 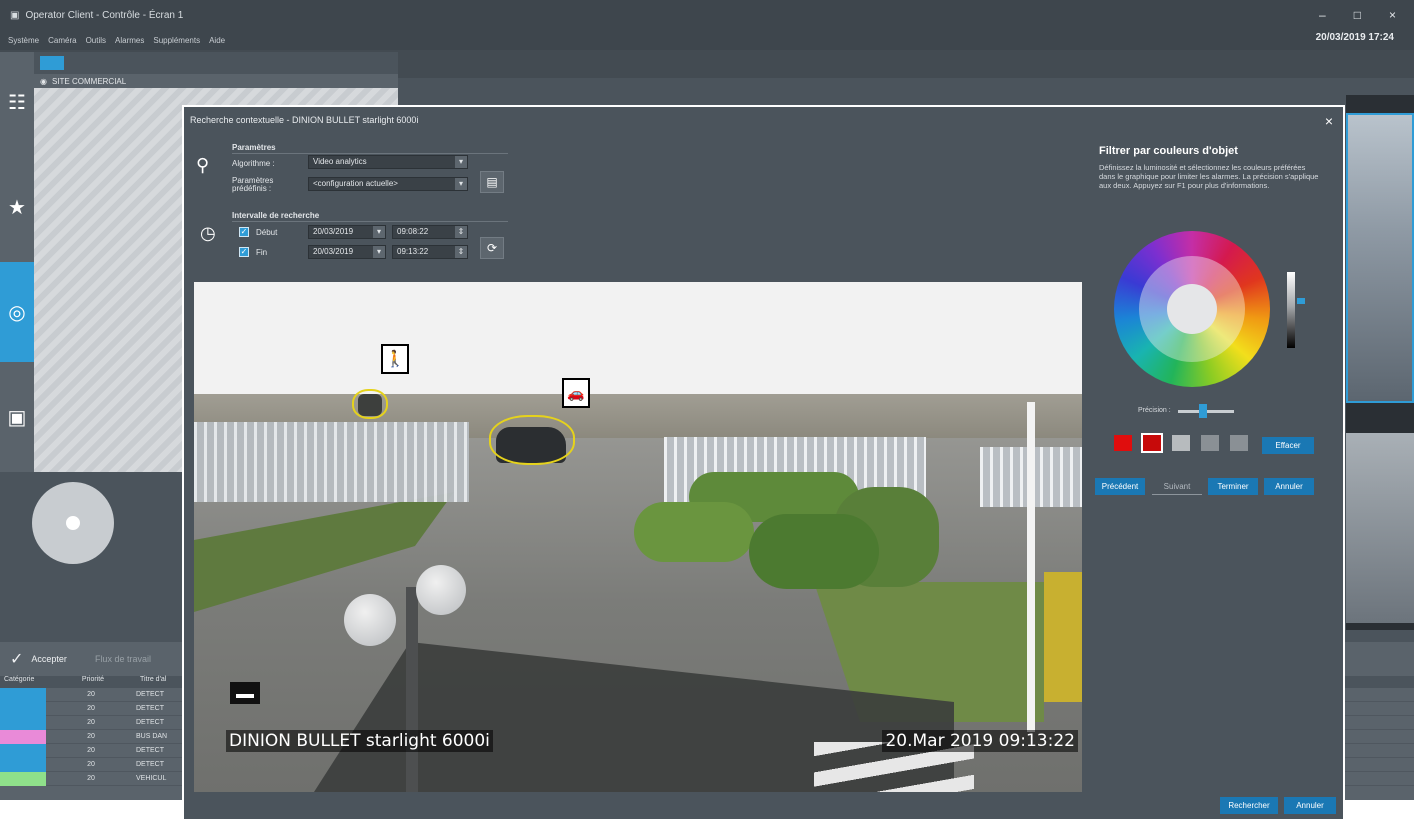 What do you see at coordinates (216, 81) in the screenshot?
I see `site-row: ◉ SITE COMMERCIAL` at bounding box center [216, 81].